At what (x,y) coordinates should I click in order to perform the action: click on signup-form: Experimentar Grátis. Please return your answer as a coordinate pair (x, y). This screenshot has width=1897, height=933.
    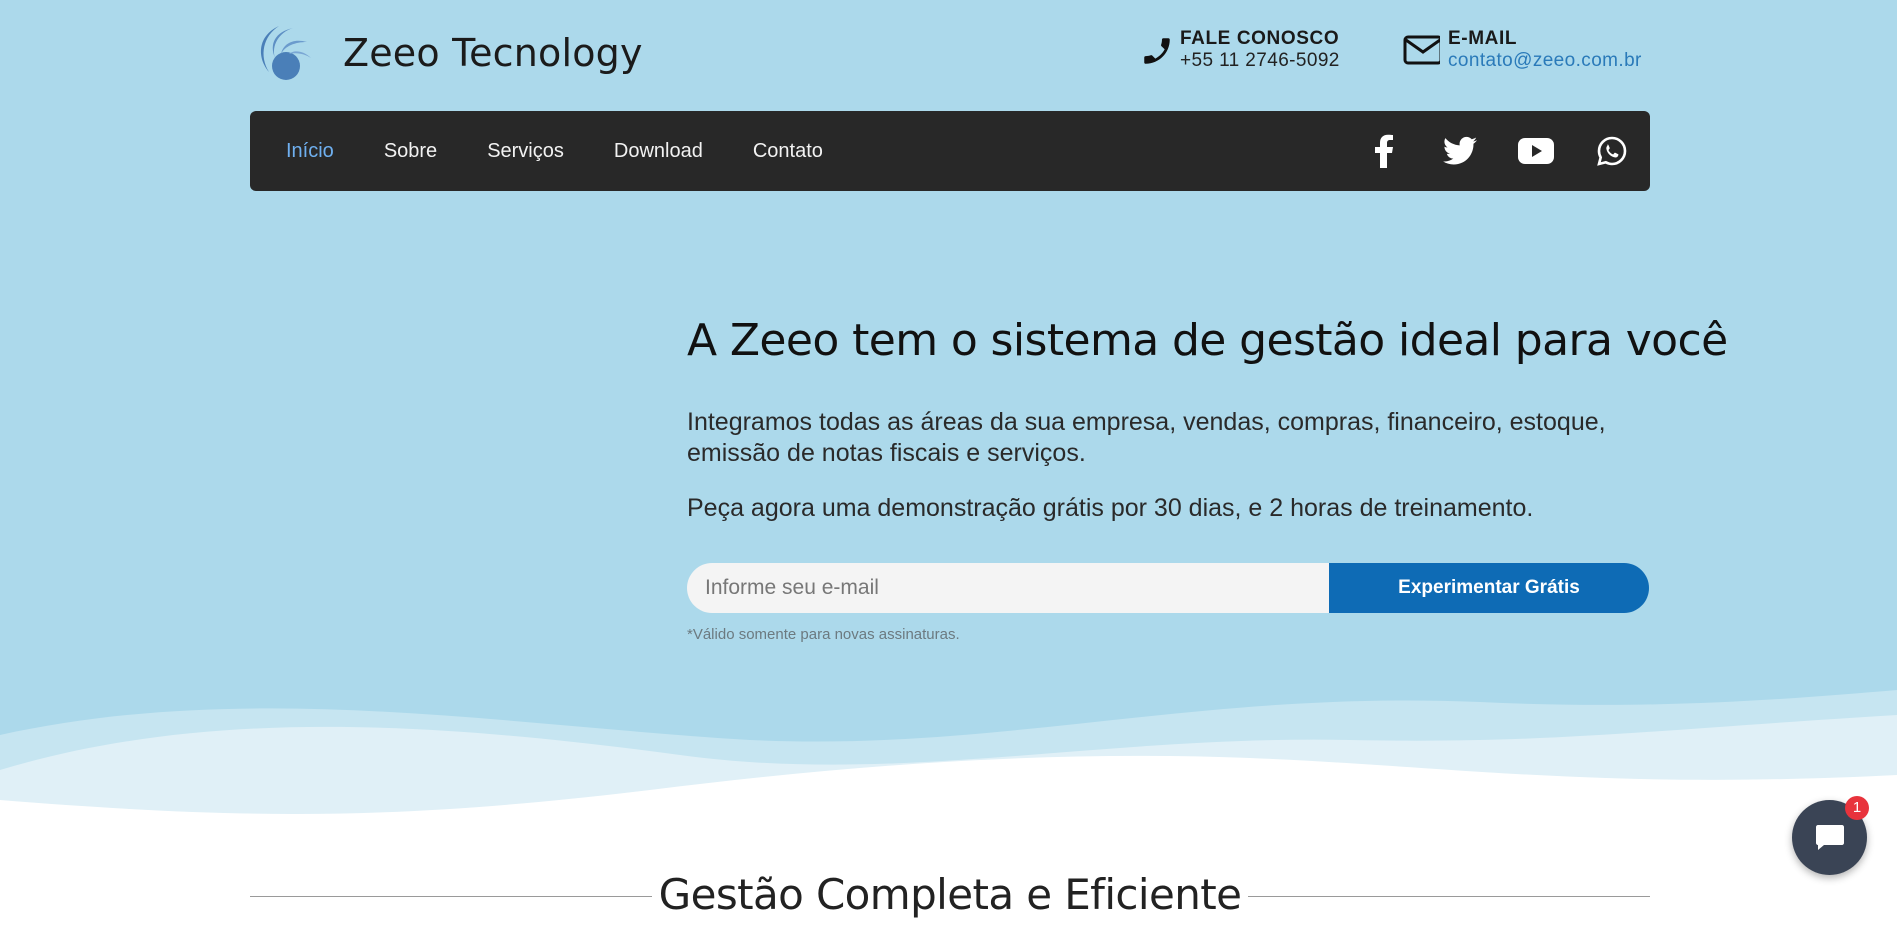
    Looking at the image, I should click on (1168, 588).